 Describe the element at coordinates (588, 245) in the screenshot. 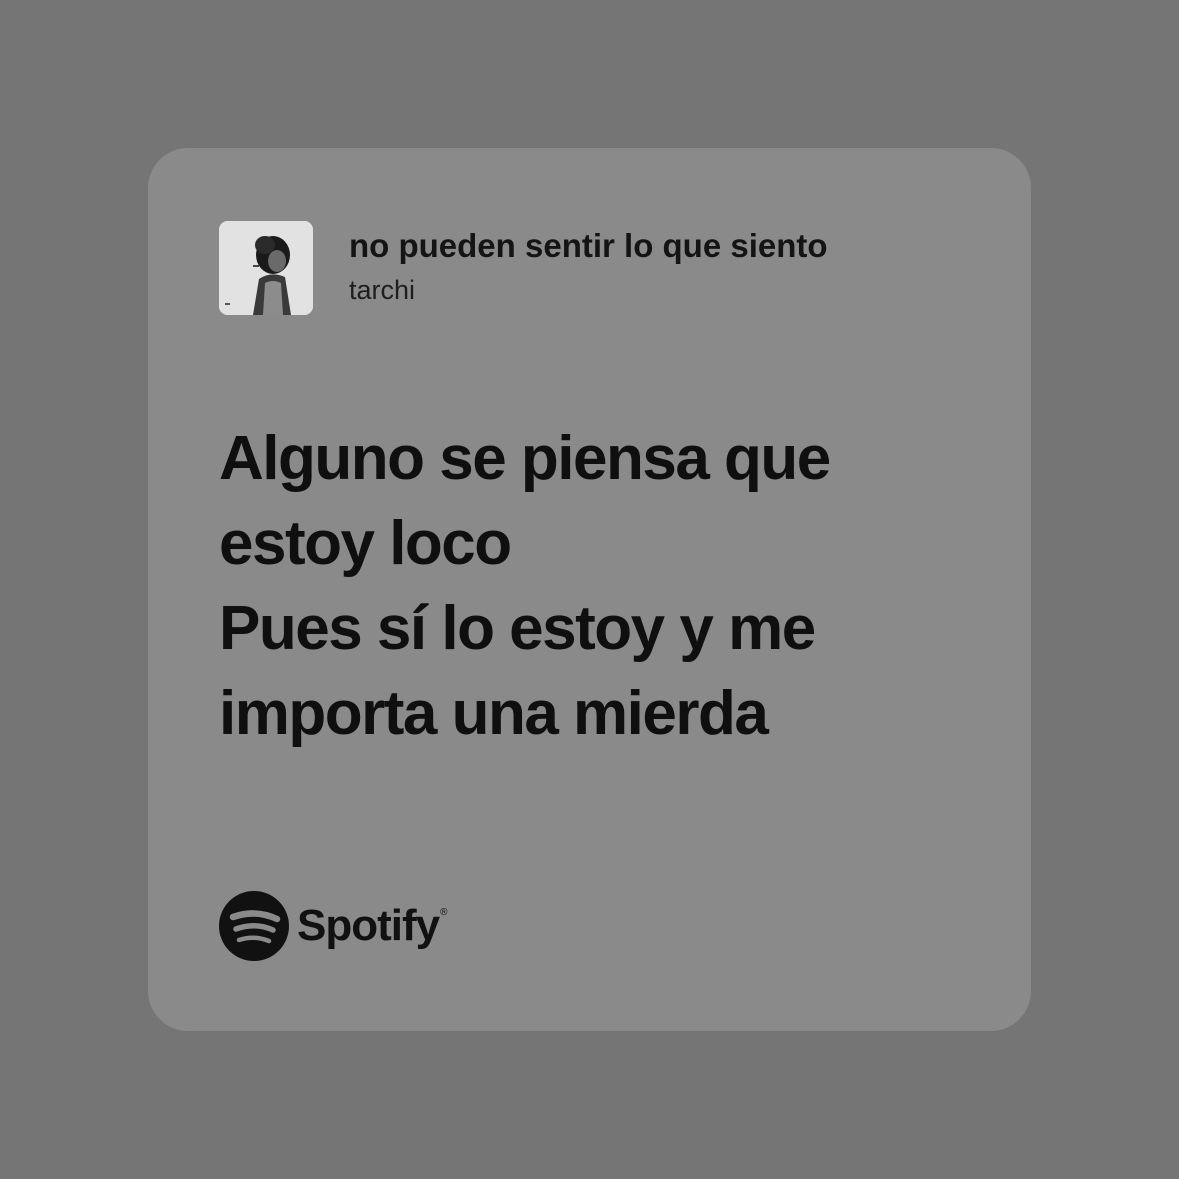

I see `track-title: no pueden sentir lo que siento` at that location.